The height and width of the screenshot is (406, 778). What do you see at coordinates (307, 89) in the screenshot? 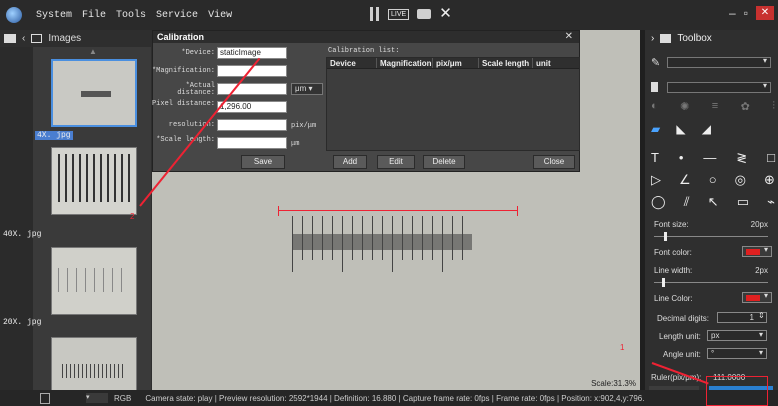
I see `actual-distance-unit-select: μm ▾` at bounding box center [307, 89].